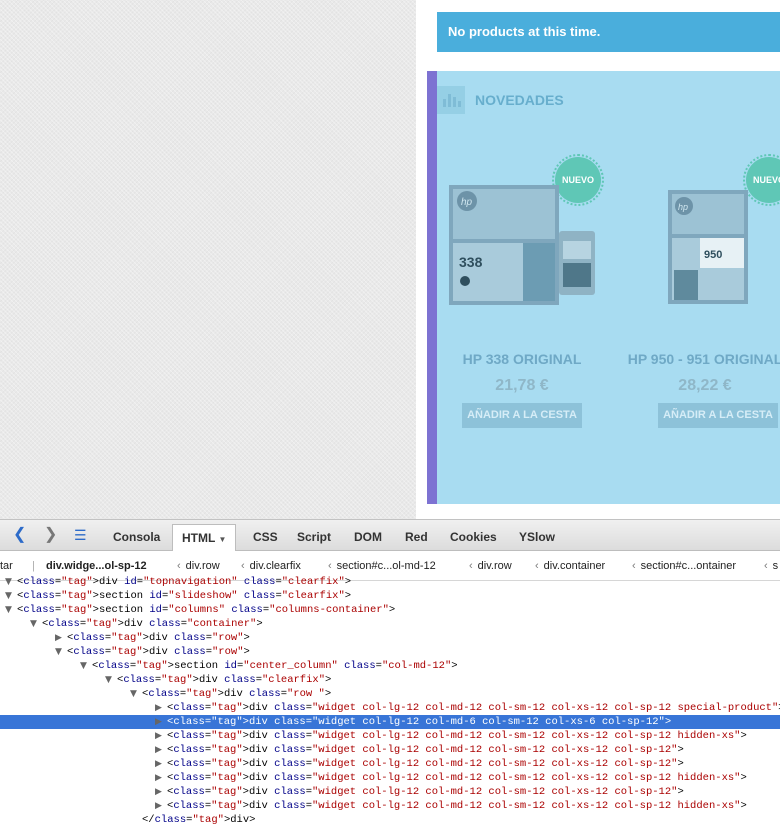 The image size is (780, 827). I want to click on tree-node: ▶ <class="tag">div class="row">, so click(390, 638).